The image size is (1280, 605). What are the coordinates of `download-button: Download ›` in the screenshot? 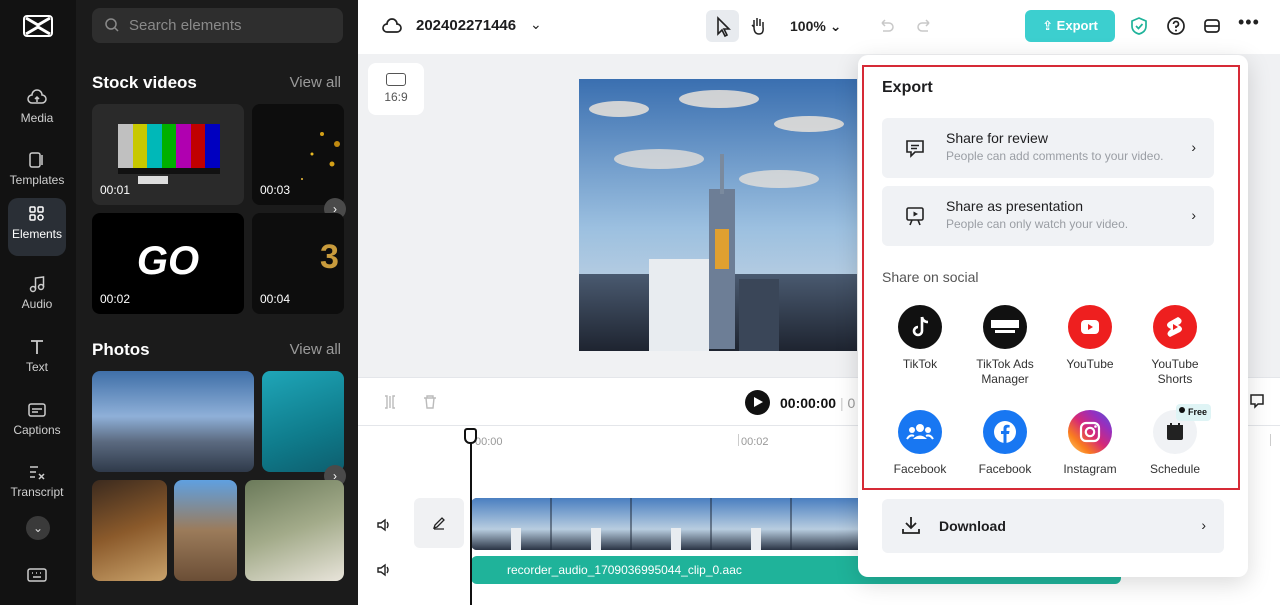 It's located at (1053, 526).